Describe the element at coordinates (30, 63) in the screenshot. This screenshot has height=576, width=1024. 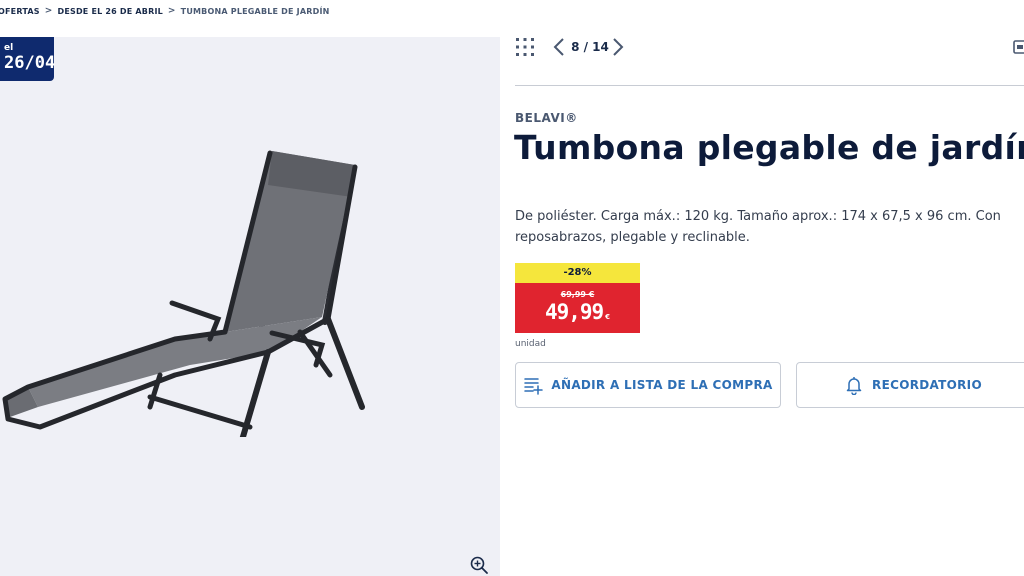
I see `date-badge-date: 26/04` at that location.